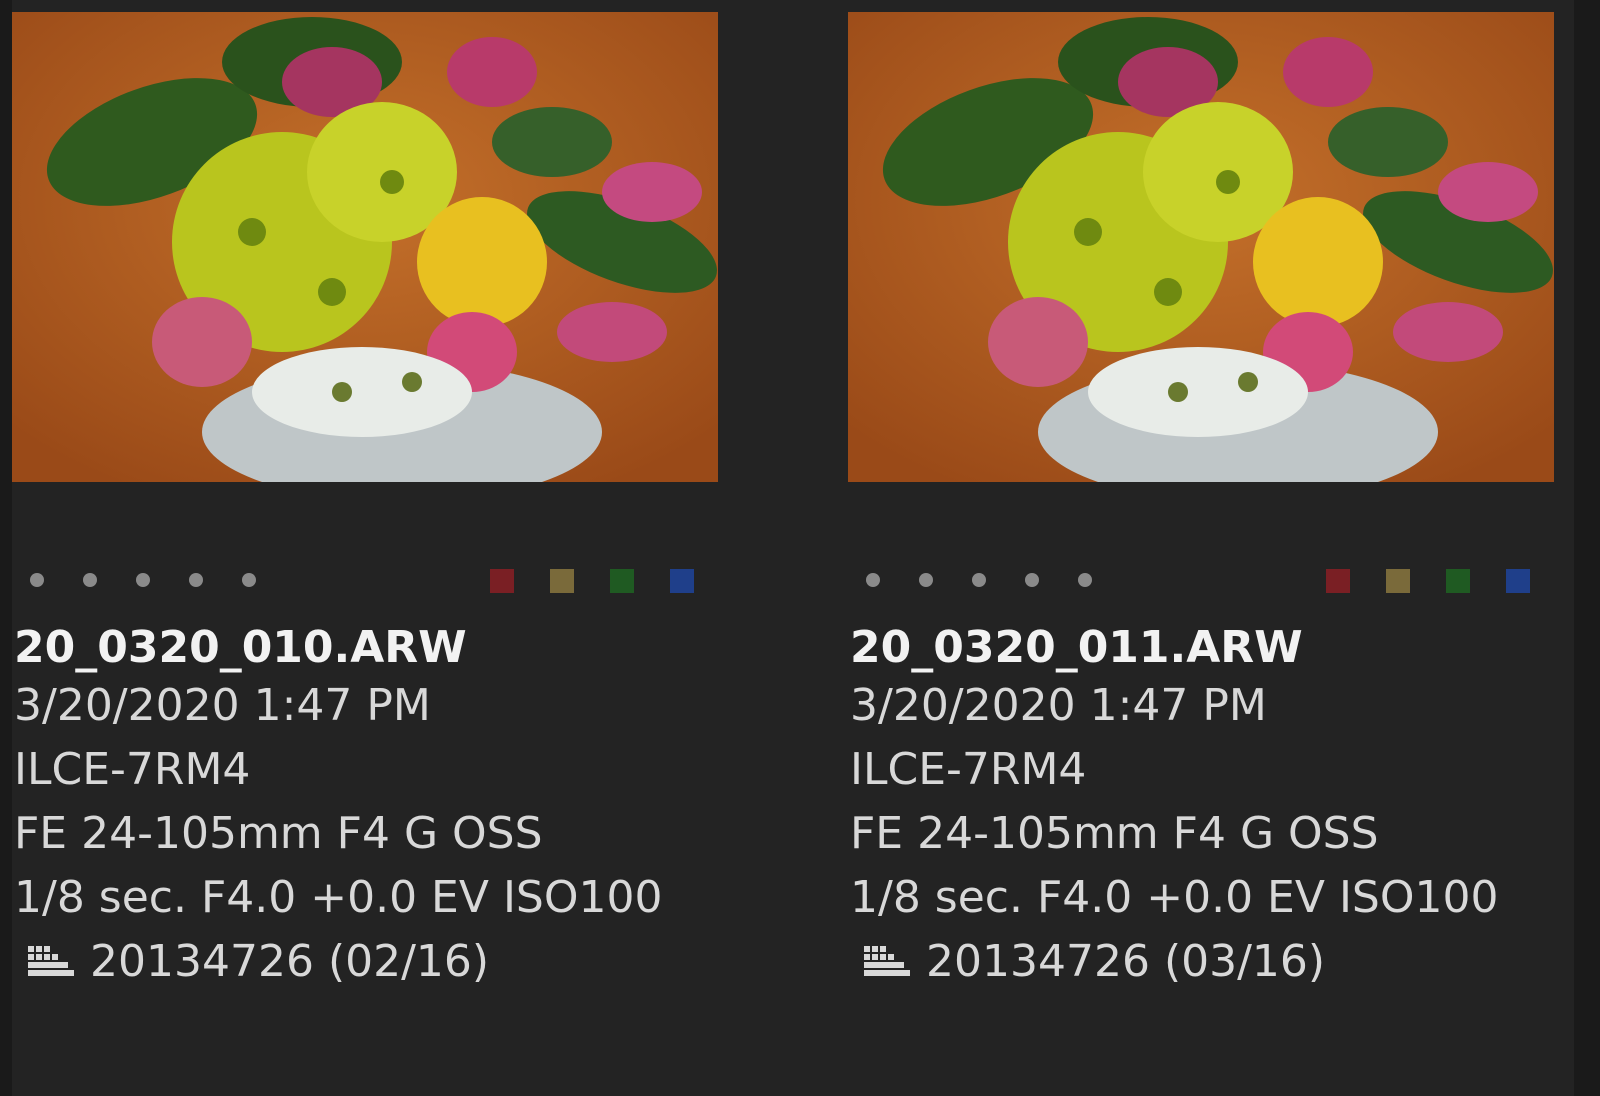 The height and width of the screenshot is (1096, 1600). I want to click on left-edge, so click(6, 548).